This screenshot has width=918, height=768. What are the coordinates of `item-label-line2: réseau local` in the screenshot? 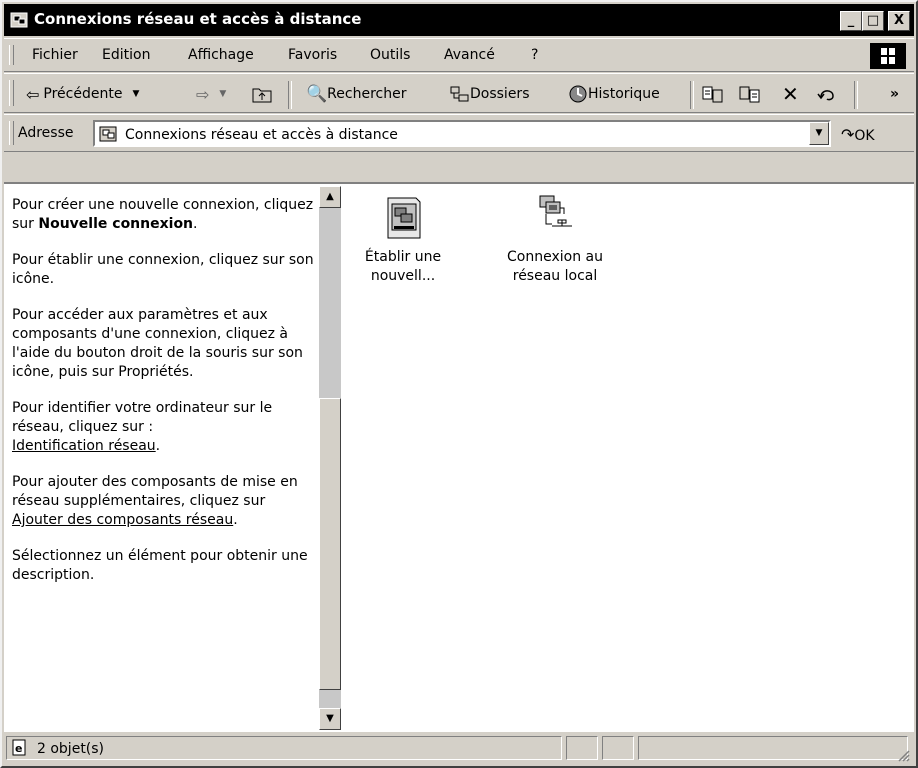 It's located at (555, 276).